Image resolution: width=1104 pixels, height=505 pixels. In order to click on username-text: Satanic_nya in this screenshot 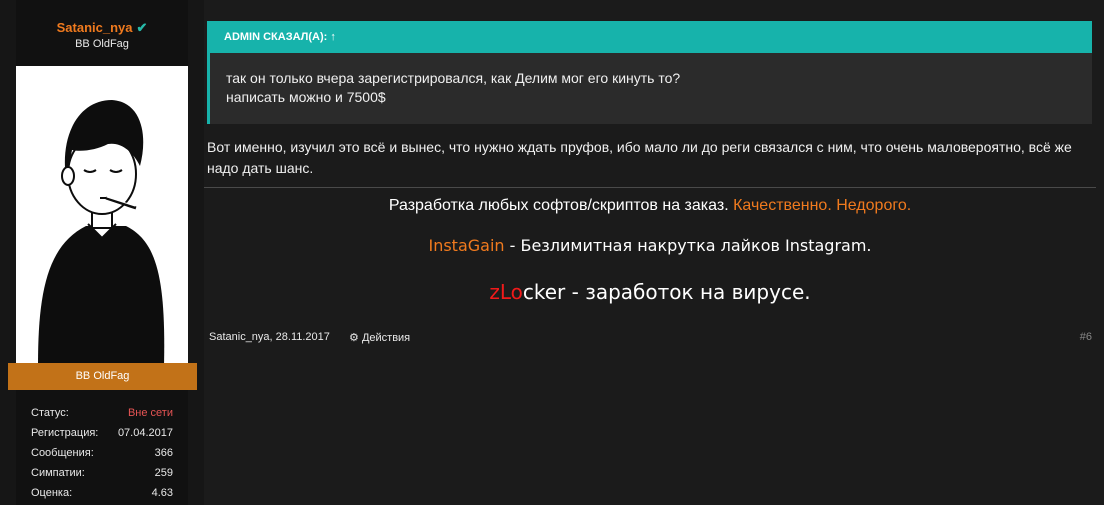, I will do `click(95, 27)`.